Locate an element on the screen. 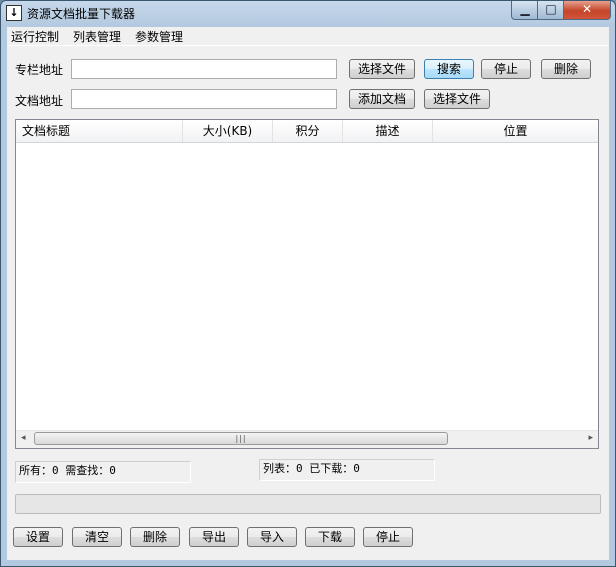  column-header-size: 大小(KB) is located at coordinates (228, 131).